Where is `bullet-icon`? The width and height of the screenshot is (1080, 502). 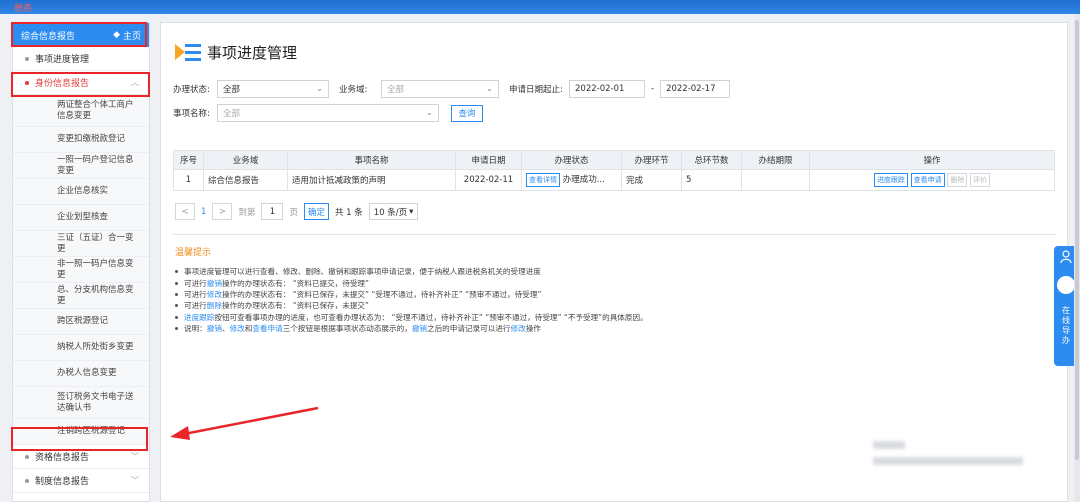
bullet-icon is located at coordinates (27, 82).